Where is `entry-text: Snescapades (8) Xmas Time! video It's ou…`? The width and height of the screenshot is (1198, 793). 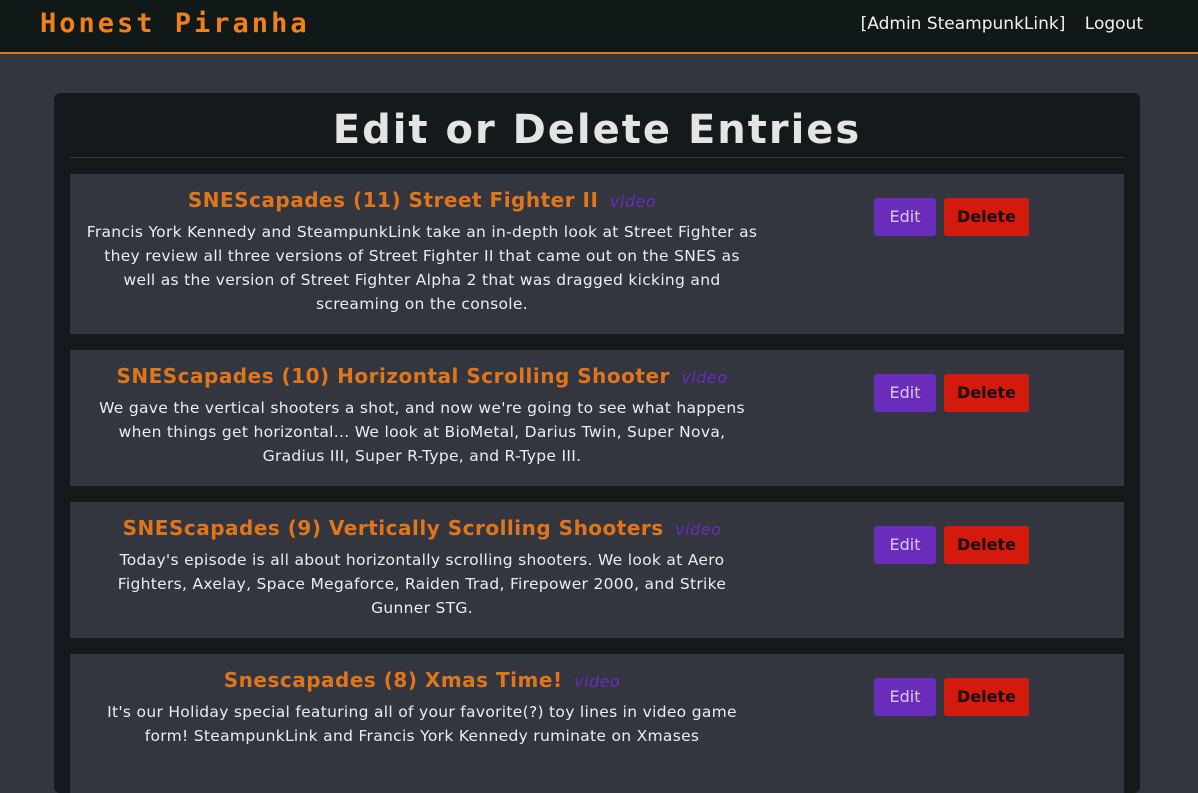 entry-text: Snescapades (8) Xmas Time! video It's ou… is located at coordinates (422, 708).